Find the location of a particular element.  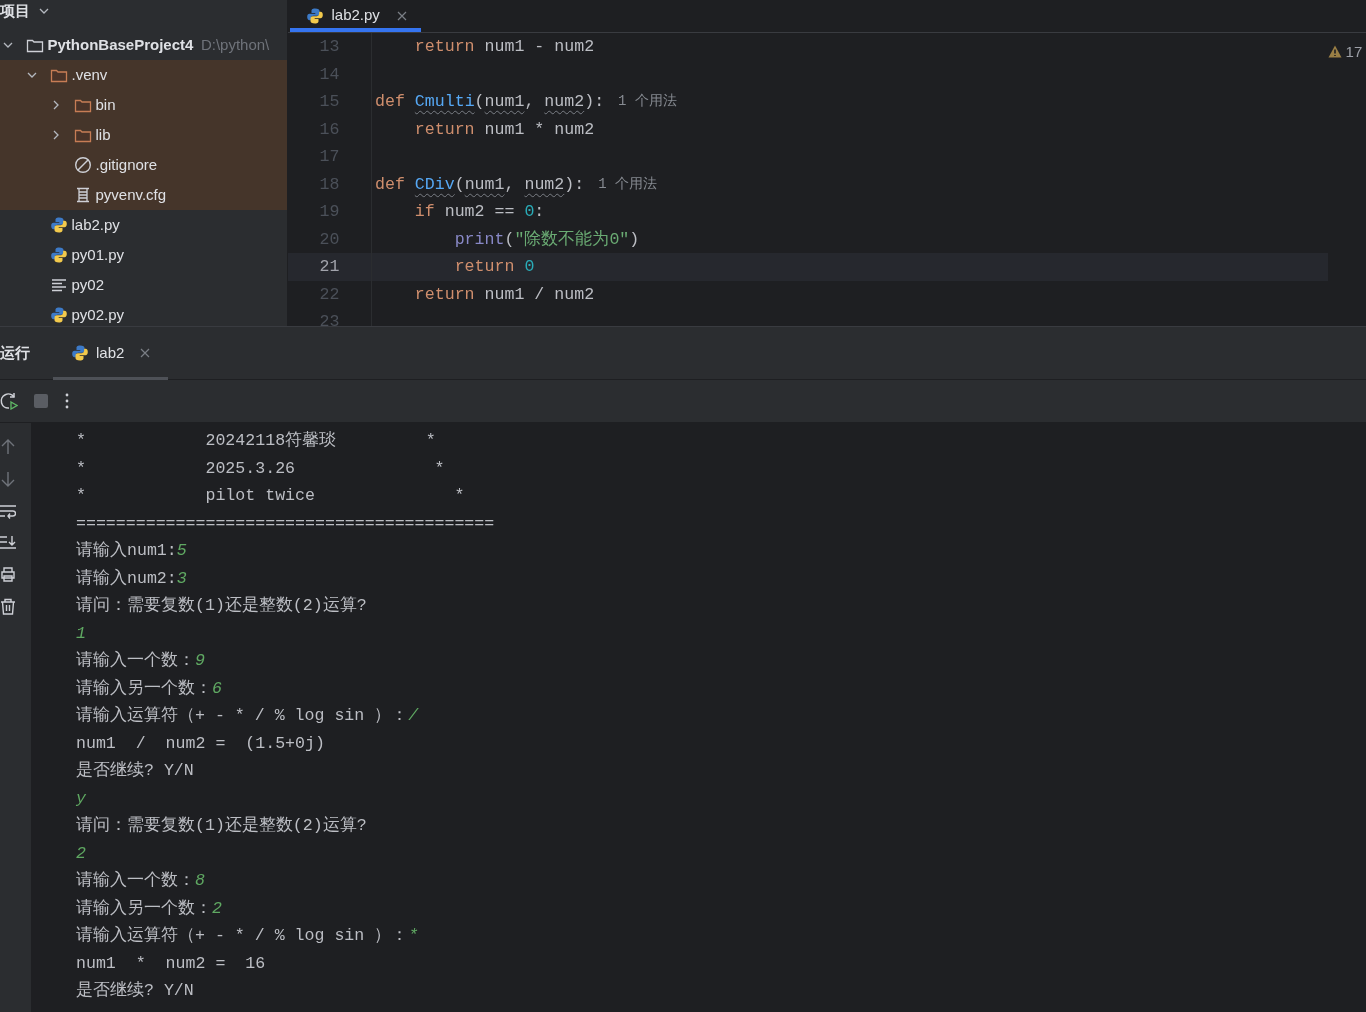

print-icon is located at coordinates (8, 574).